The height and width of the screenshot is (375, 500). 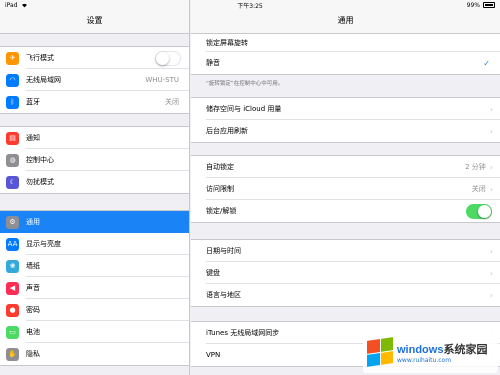 I want to click on watermark-brand: windows, so click(x=420, y=349).